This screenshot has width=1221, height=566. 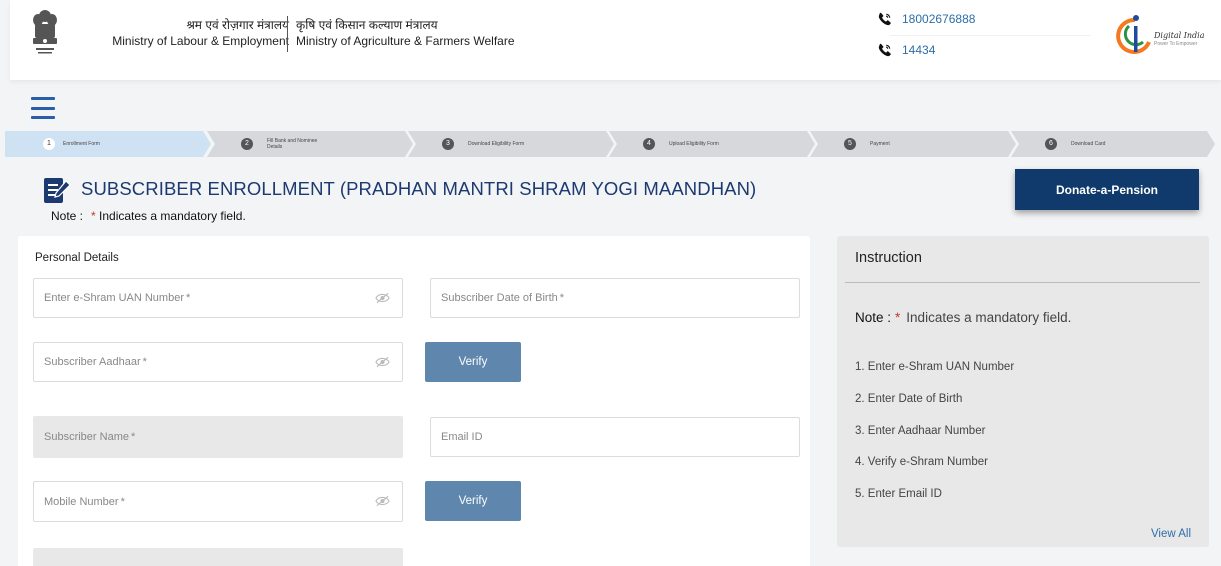 What do you see at coordinates (1179, 35) in the screenshot?
I see `digital-india-text: Digital India` at bounding box center [1179, 35].